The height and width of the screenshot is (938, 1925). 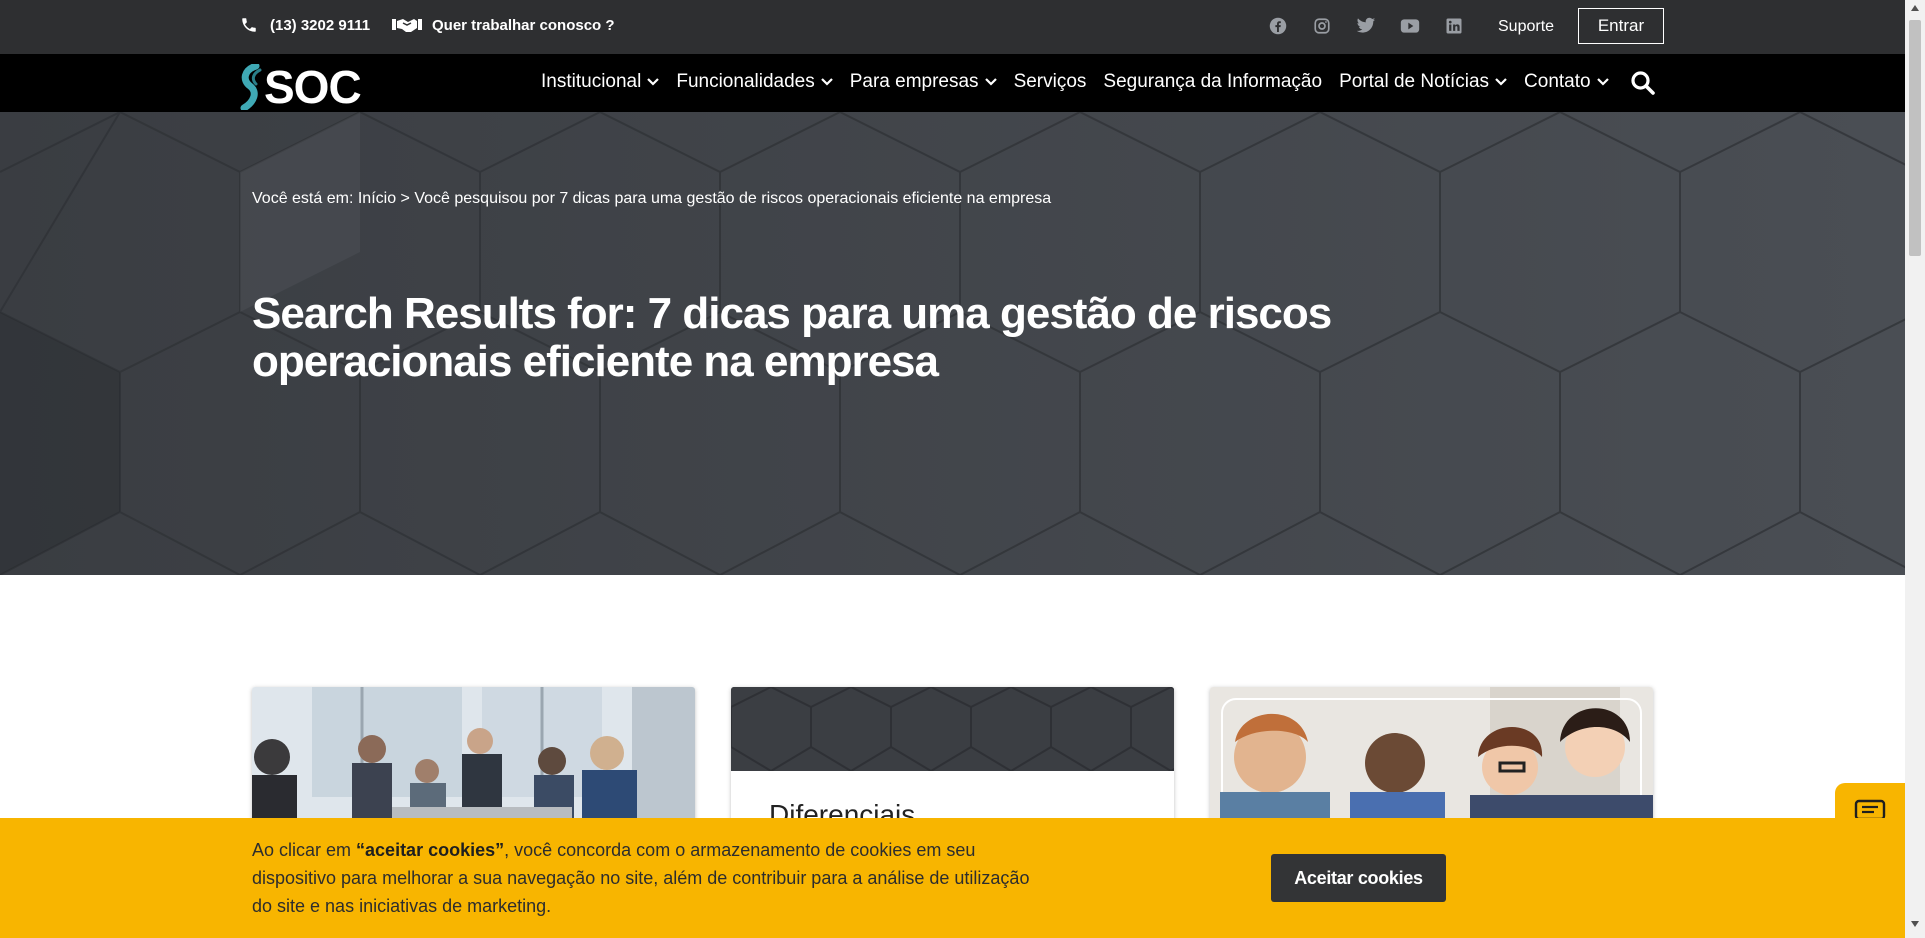 I want to click on meeting-photo, so click(x=473, y=757).